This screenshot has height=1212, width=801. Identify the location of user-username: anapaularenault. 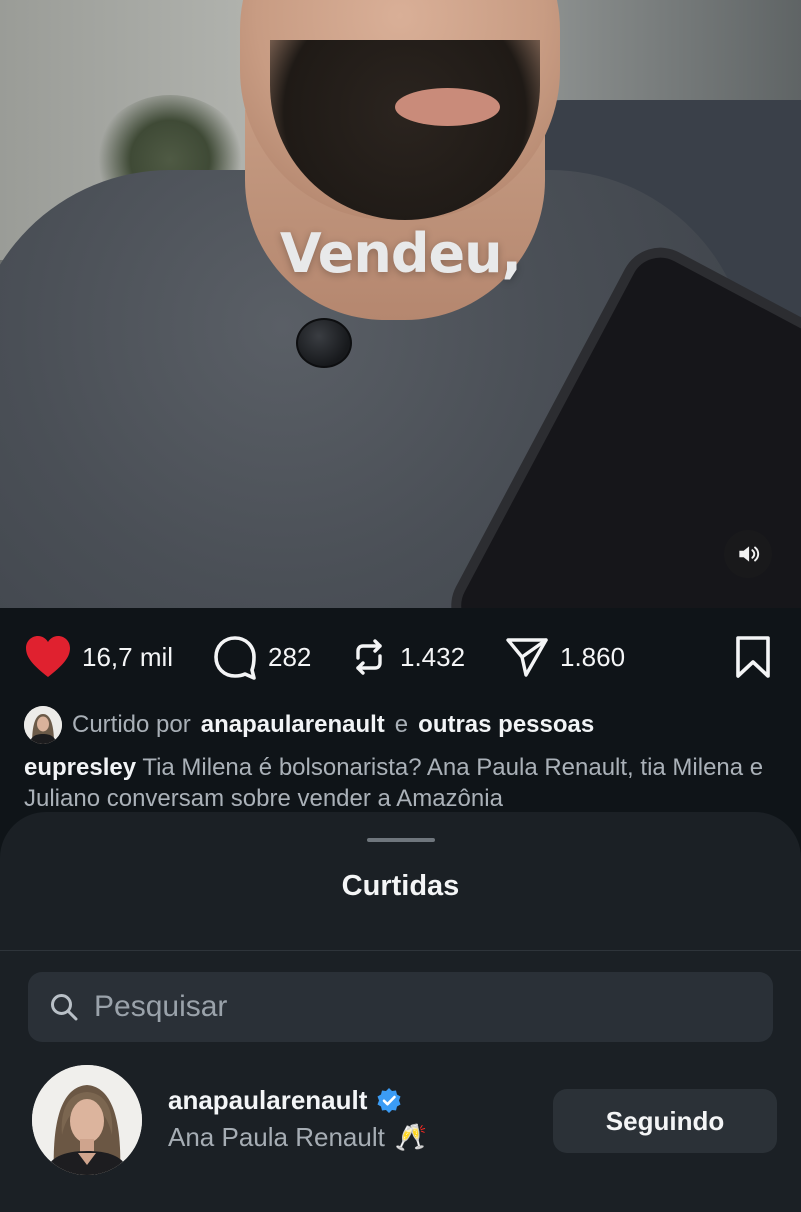
(267, 1100).